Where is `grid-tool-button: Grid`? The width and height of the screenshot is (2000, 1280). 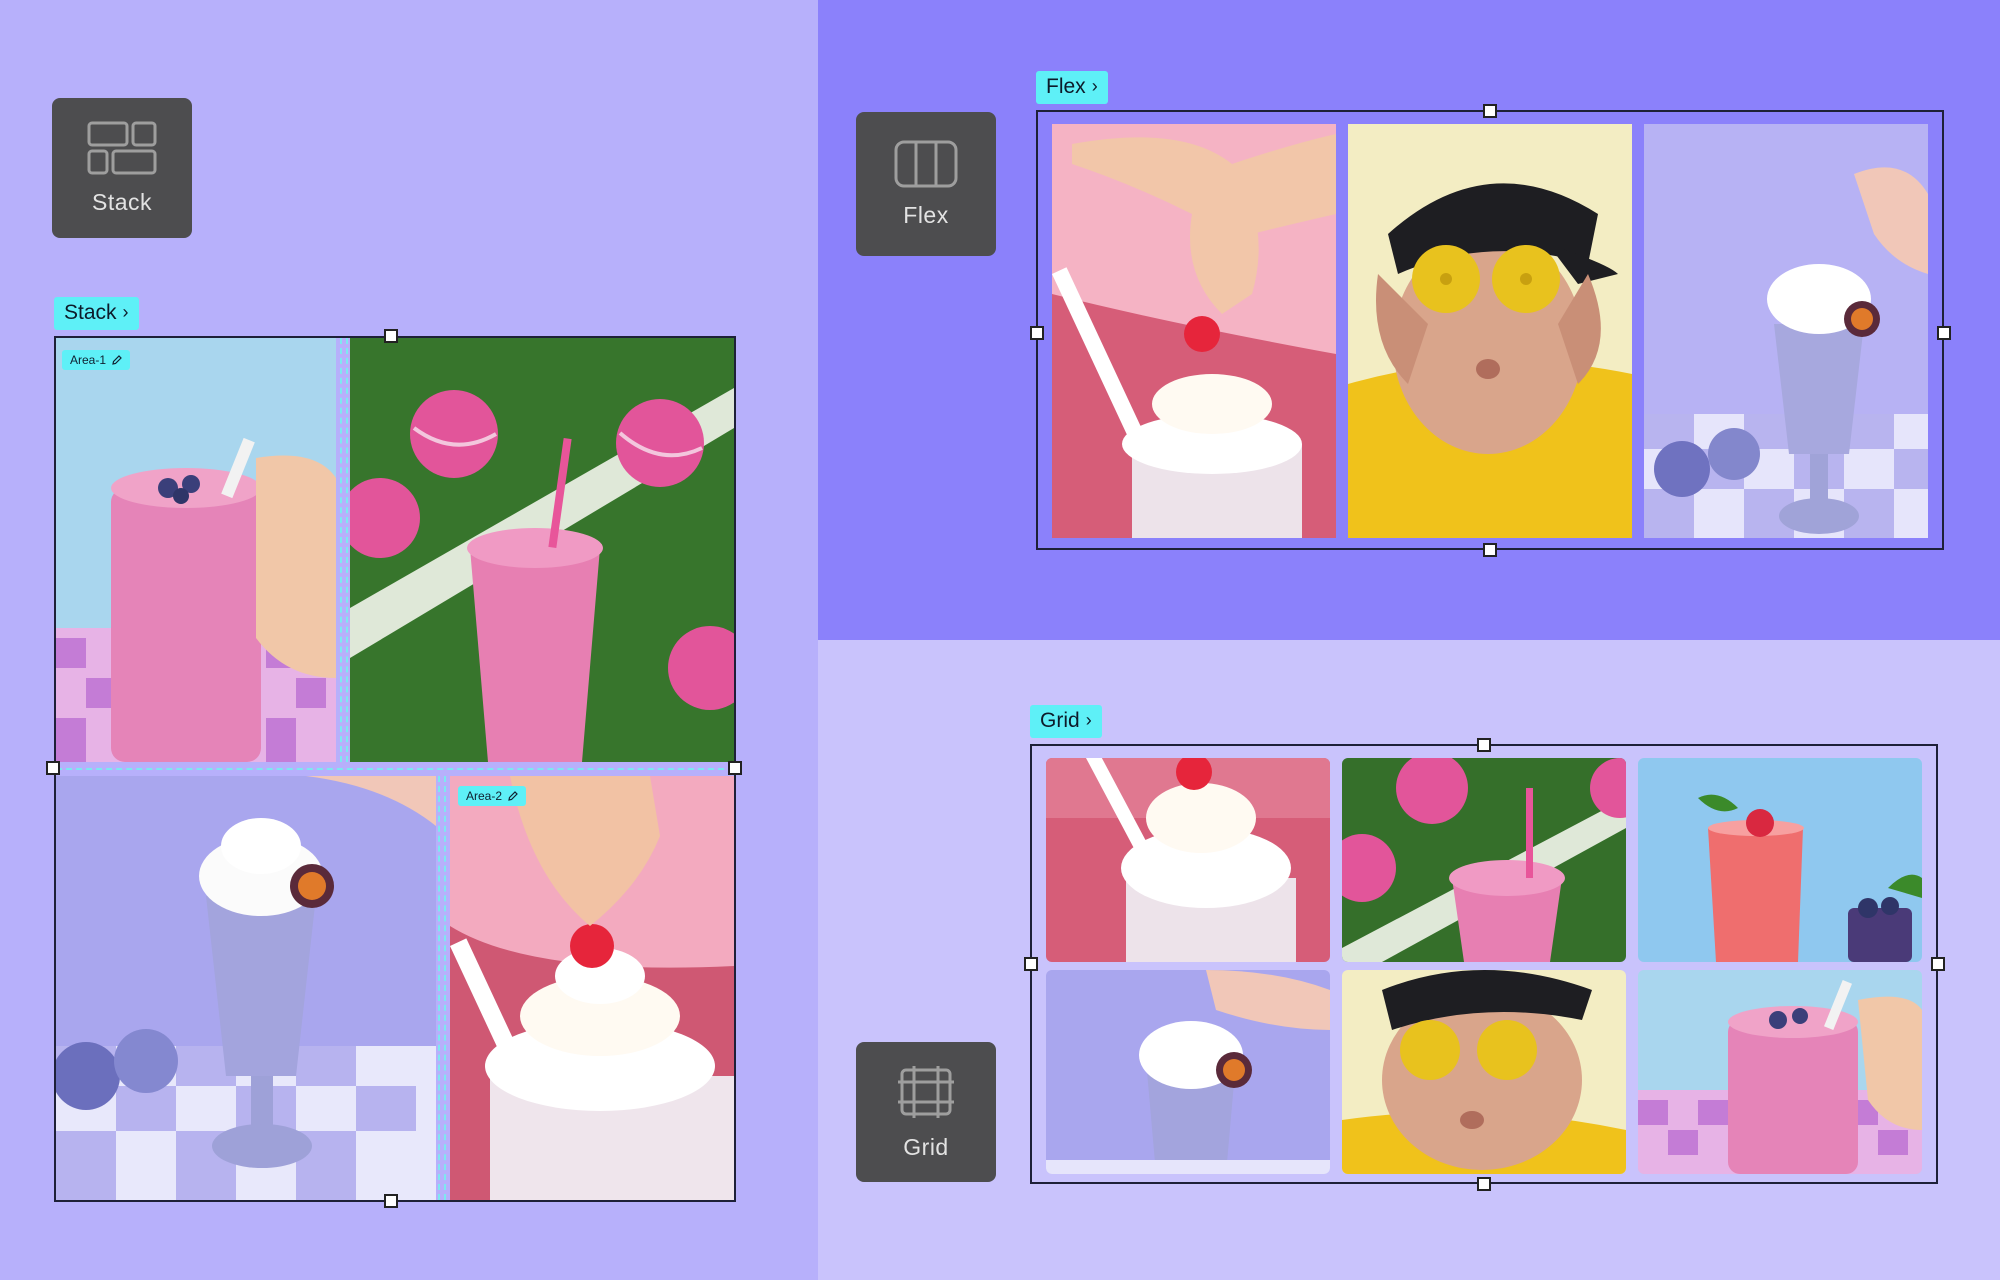
grid-tool-button: Grid is located at coordinates (926, 1112).